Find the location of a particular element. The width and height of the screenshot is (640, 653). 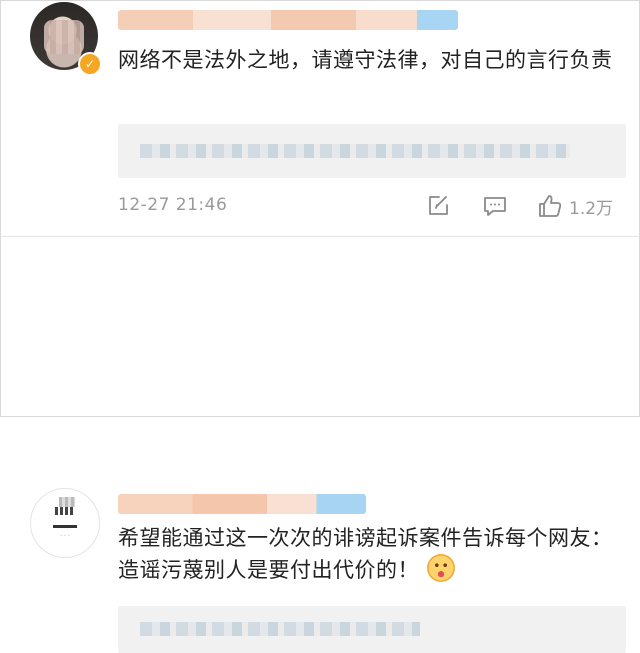

comment-text-content: 希望能通过这一次次的诽谤起诉案件告诉每个网友：造谣污蔑别人是要付出代价的！ is located at coordinates (365, 554).